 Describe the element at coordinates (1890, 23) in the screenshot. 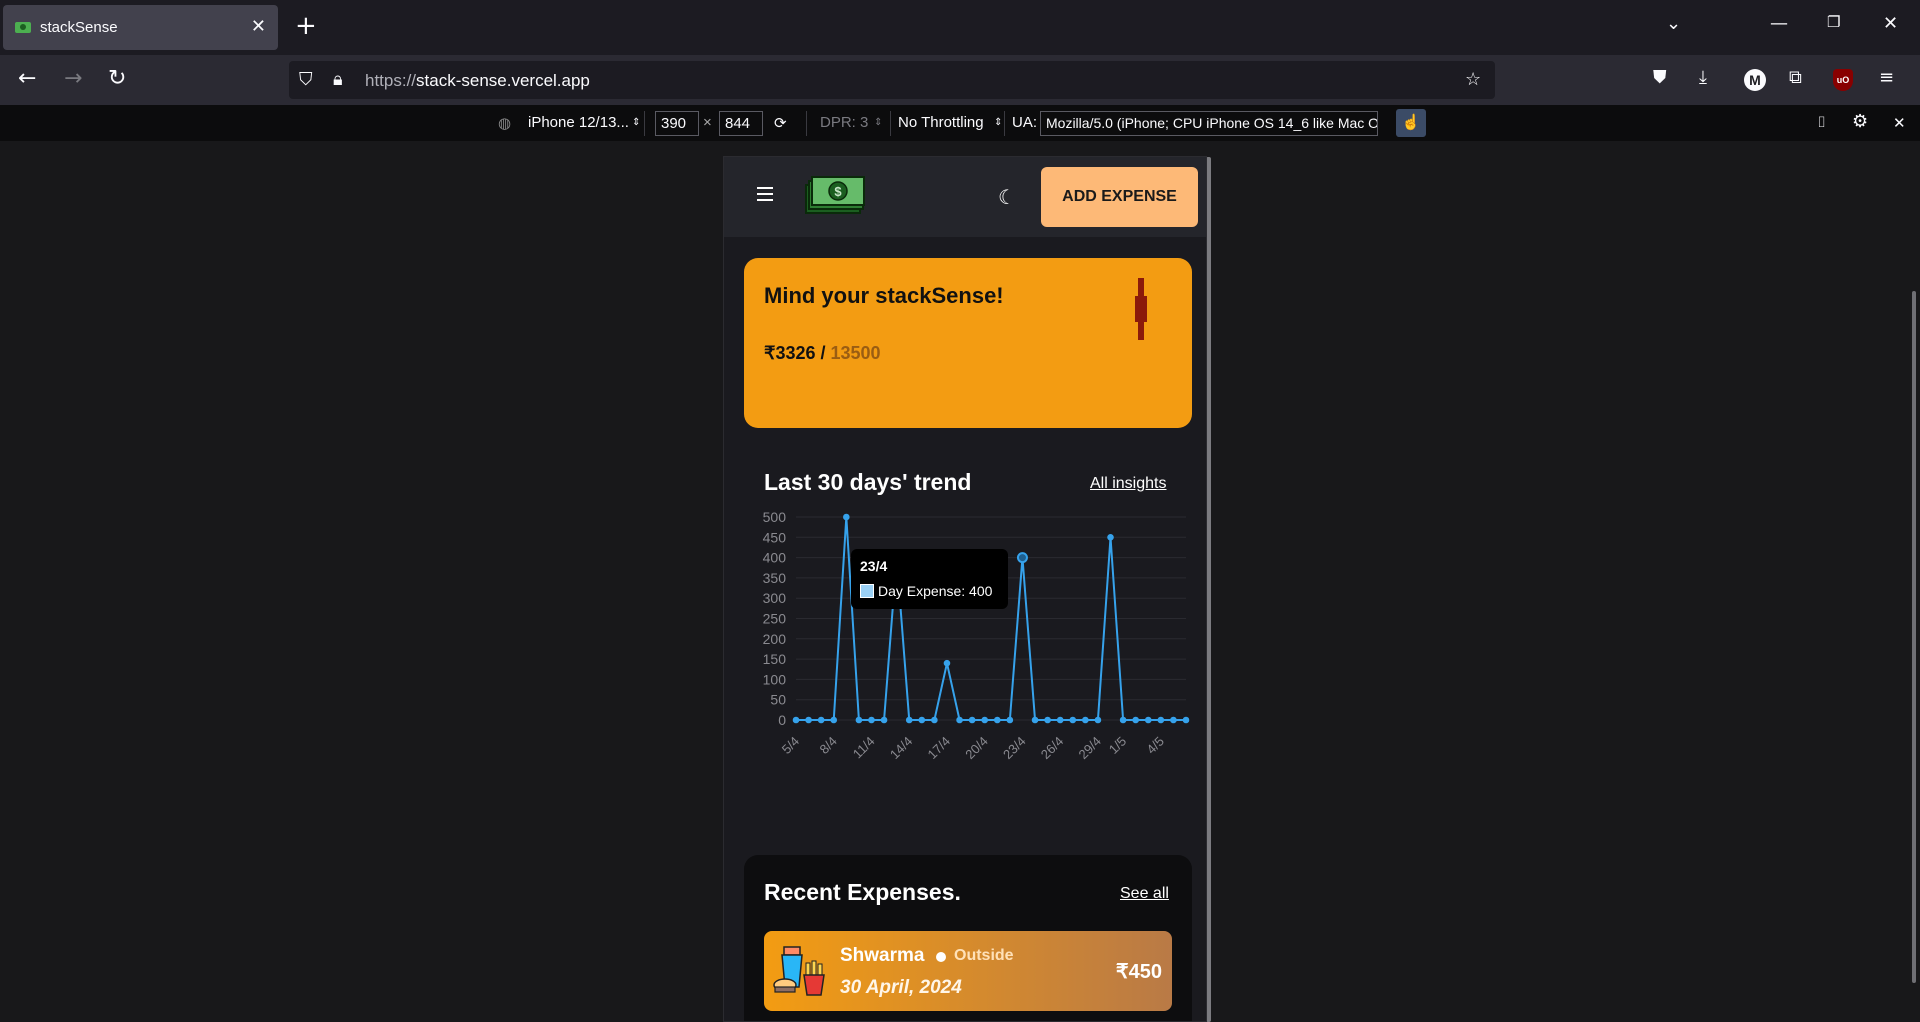

I see `close-window-icon: ✕` at that location.